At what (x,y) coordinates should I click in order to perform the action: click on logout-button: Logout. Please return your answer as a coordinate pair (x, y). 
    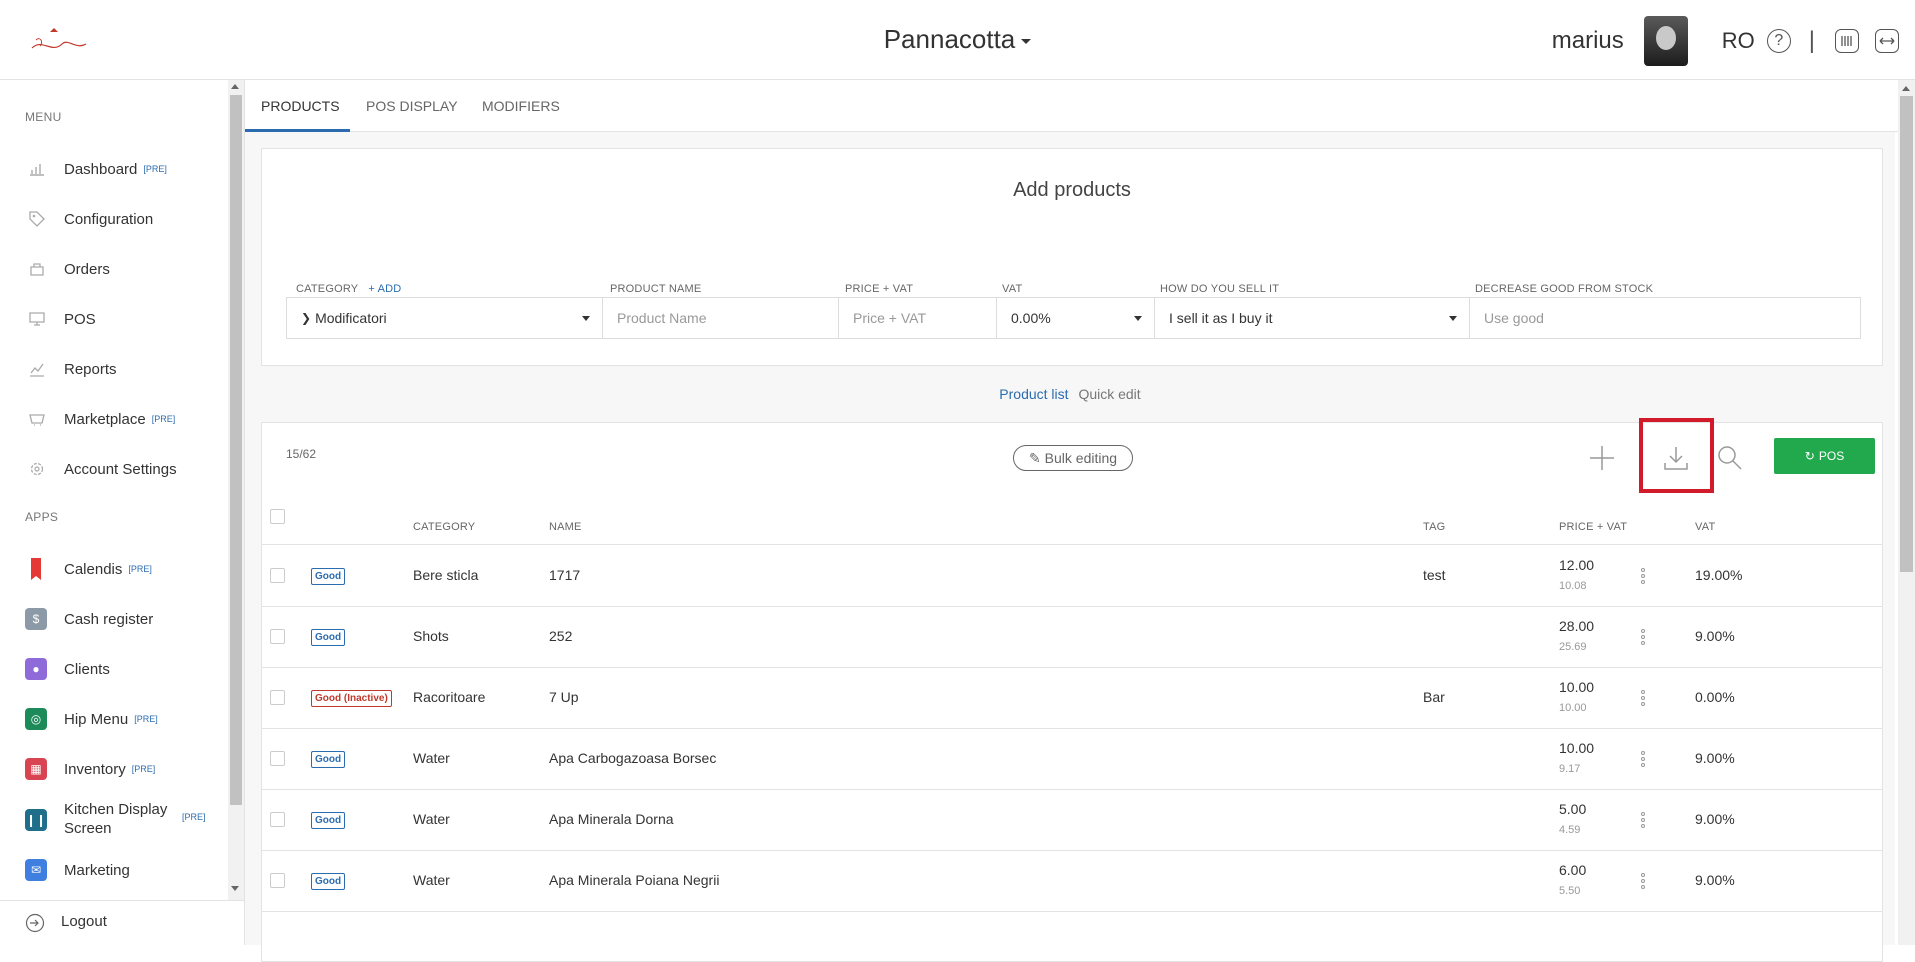
    Looking at the image, I should click on (122, 922).